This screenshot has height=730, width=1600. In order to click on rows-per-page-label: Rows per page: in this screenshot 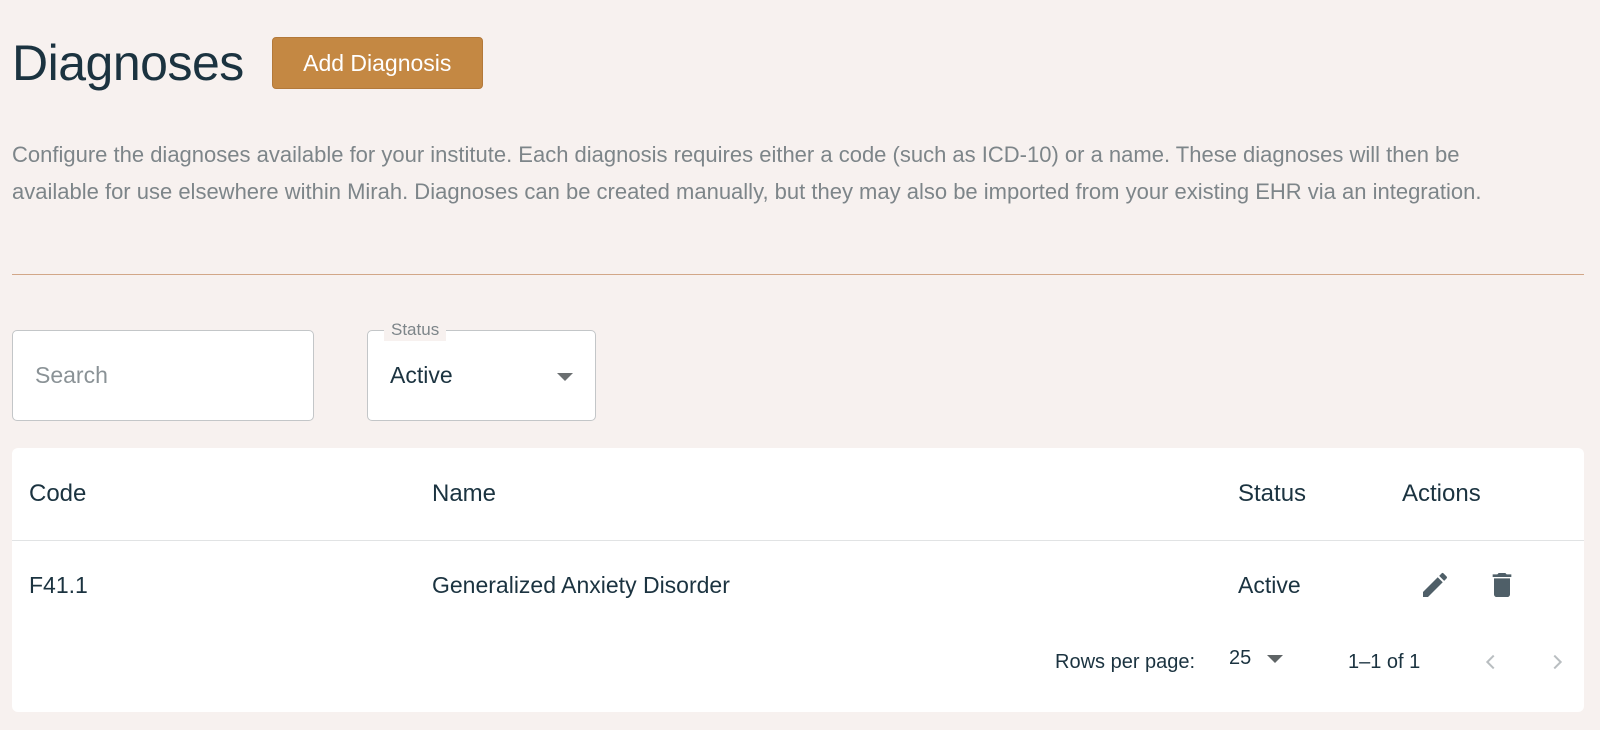, I will do `click(1125, 662)`.